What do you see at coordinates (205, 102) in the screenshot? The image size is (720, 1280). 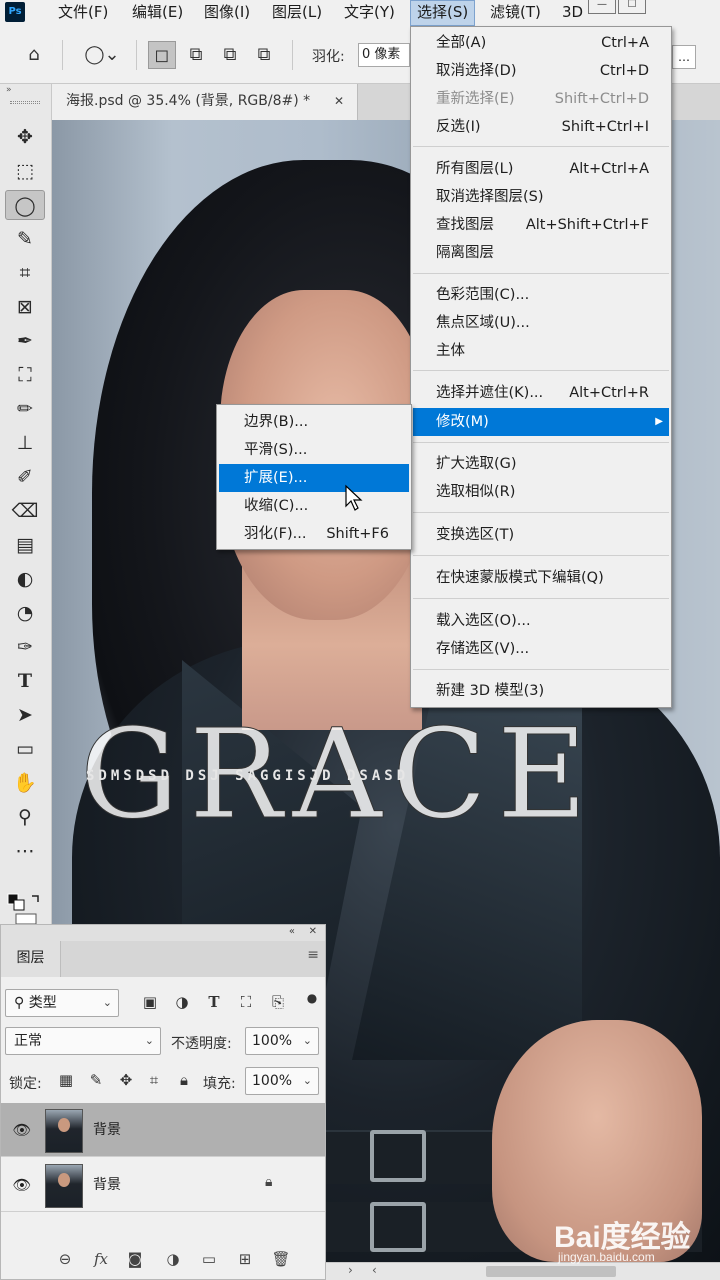 I see `document-tab: 海报.psd @ 35.4% (背景, RGB/8#) * ✕` at bounding box center [205, 102].